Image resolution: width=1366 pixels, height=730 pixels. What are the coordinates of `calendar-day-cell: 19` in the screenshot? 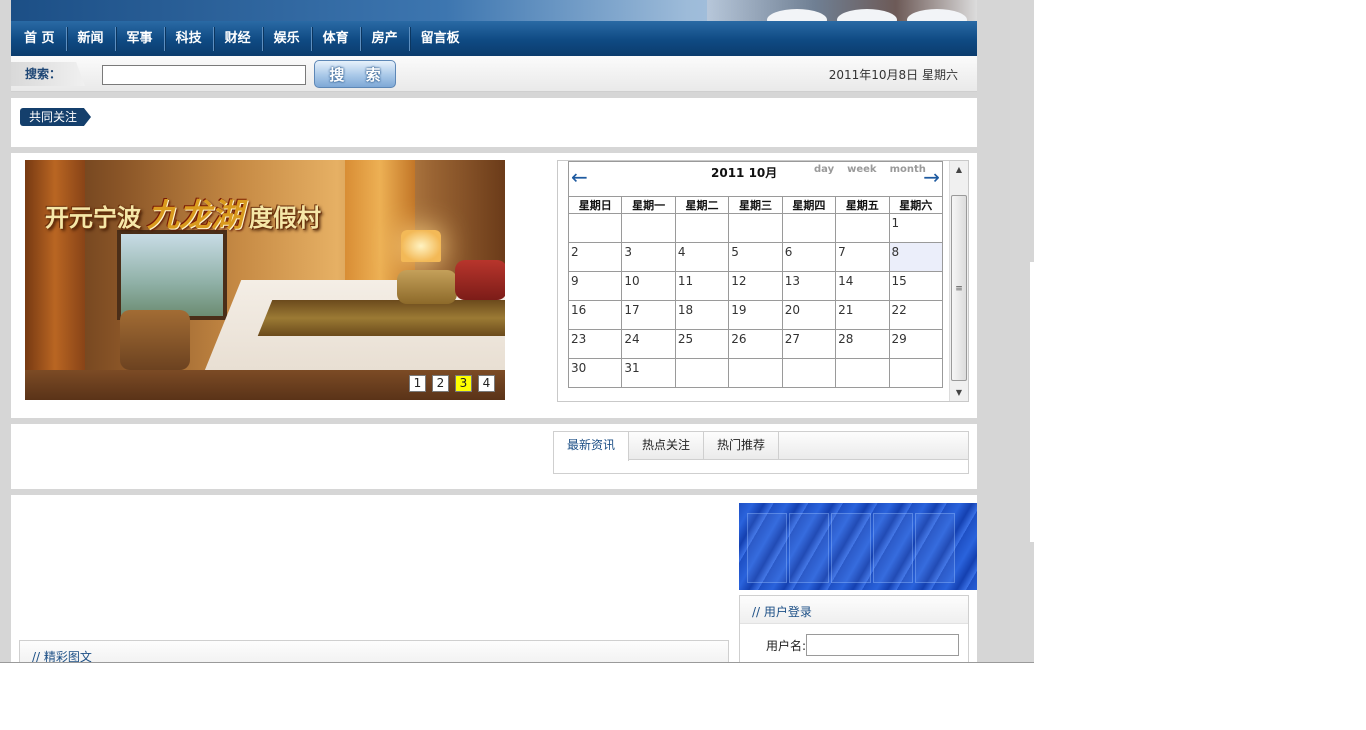 It's located at (755, 315).